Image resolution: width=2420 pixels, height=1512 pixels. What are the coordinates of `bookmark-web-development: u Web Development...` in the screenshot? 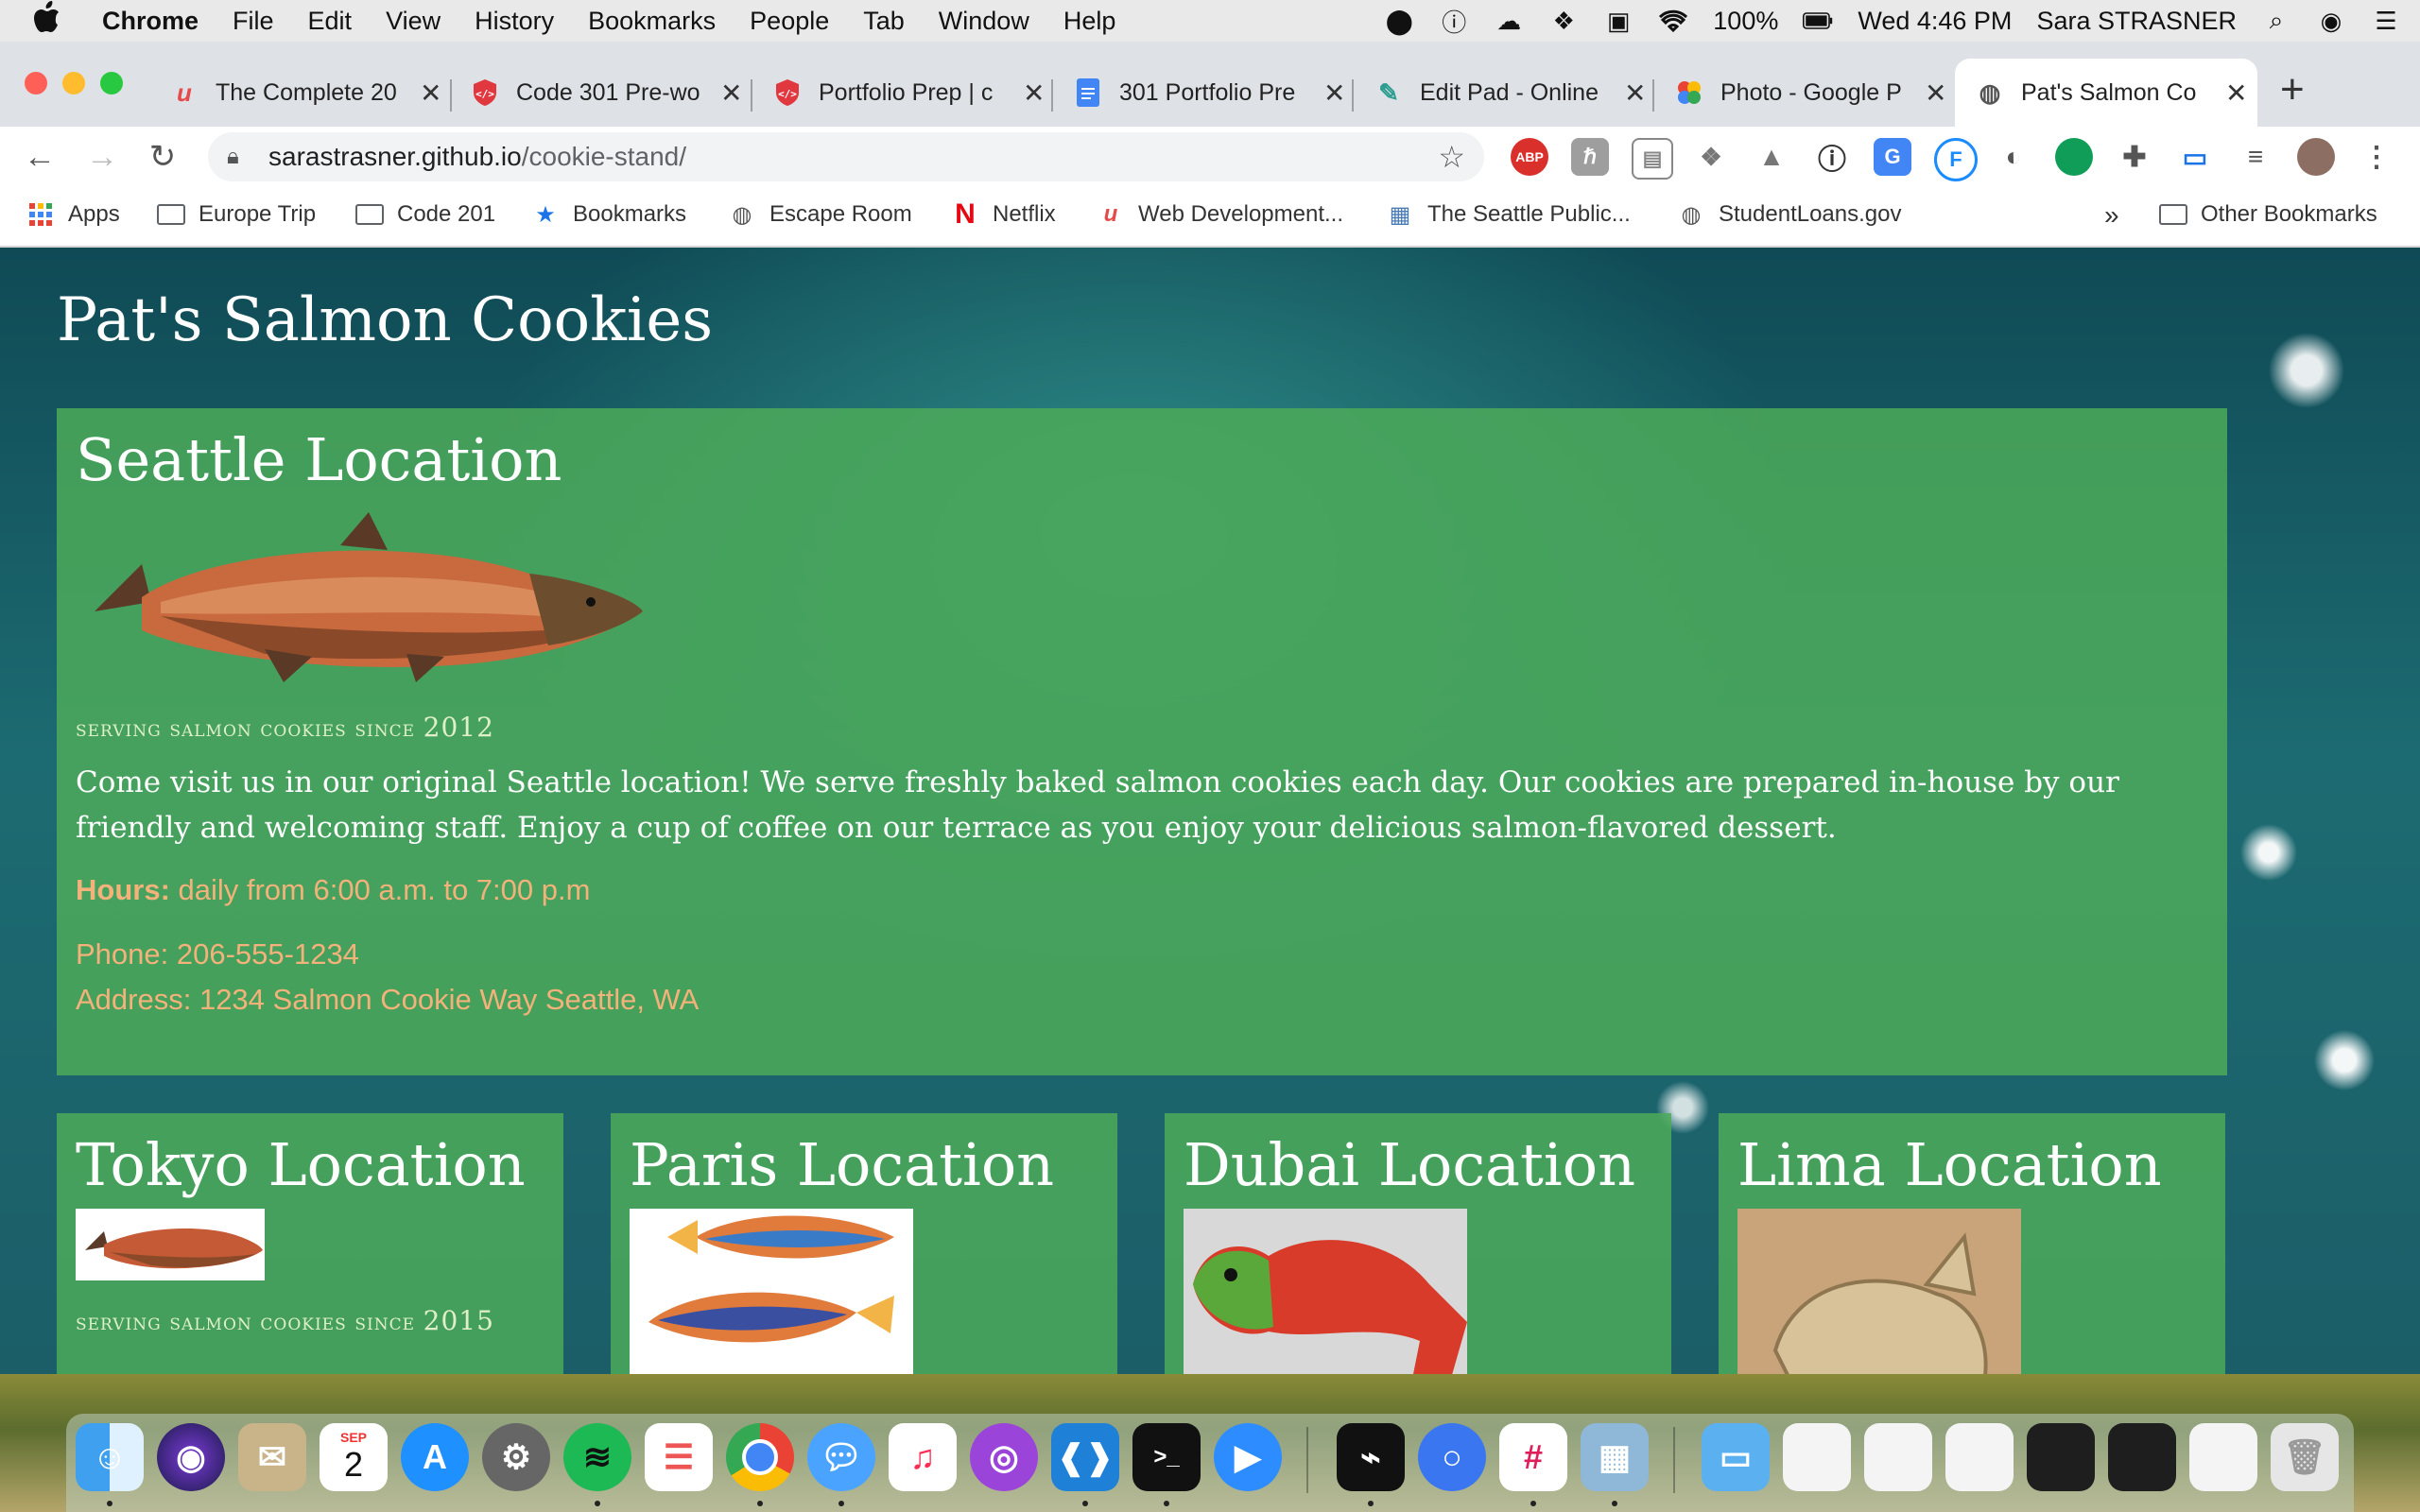 It's located at (1220, 214).